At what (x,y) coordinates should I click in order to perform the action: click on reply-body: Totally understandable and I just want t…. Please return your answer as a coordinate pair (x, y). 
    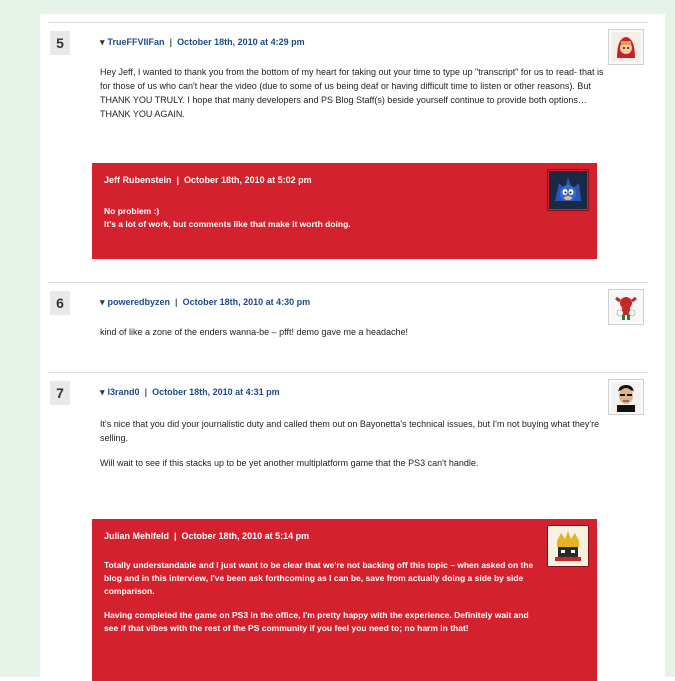
    Looking at the image, I should click on (319, 602).